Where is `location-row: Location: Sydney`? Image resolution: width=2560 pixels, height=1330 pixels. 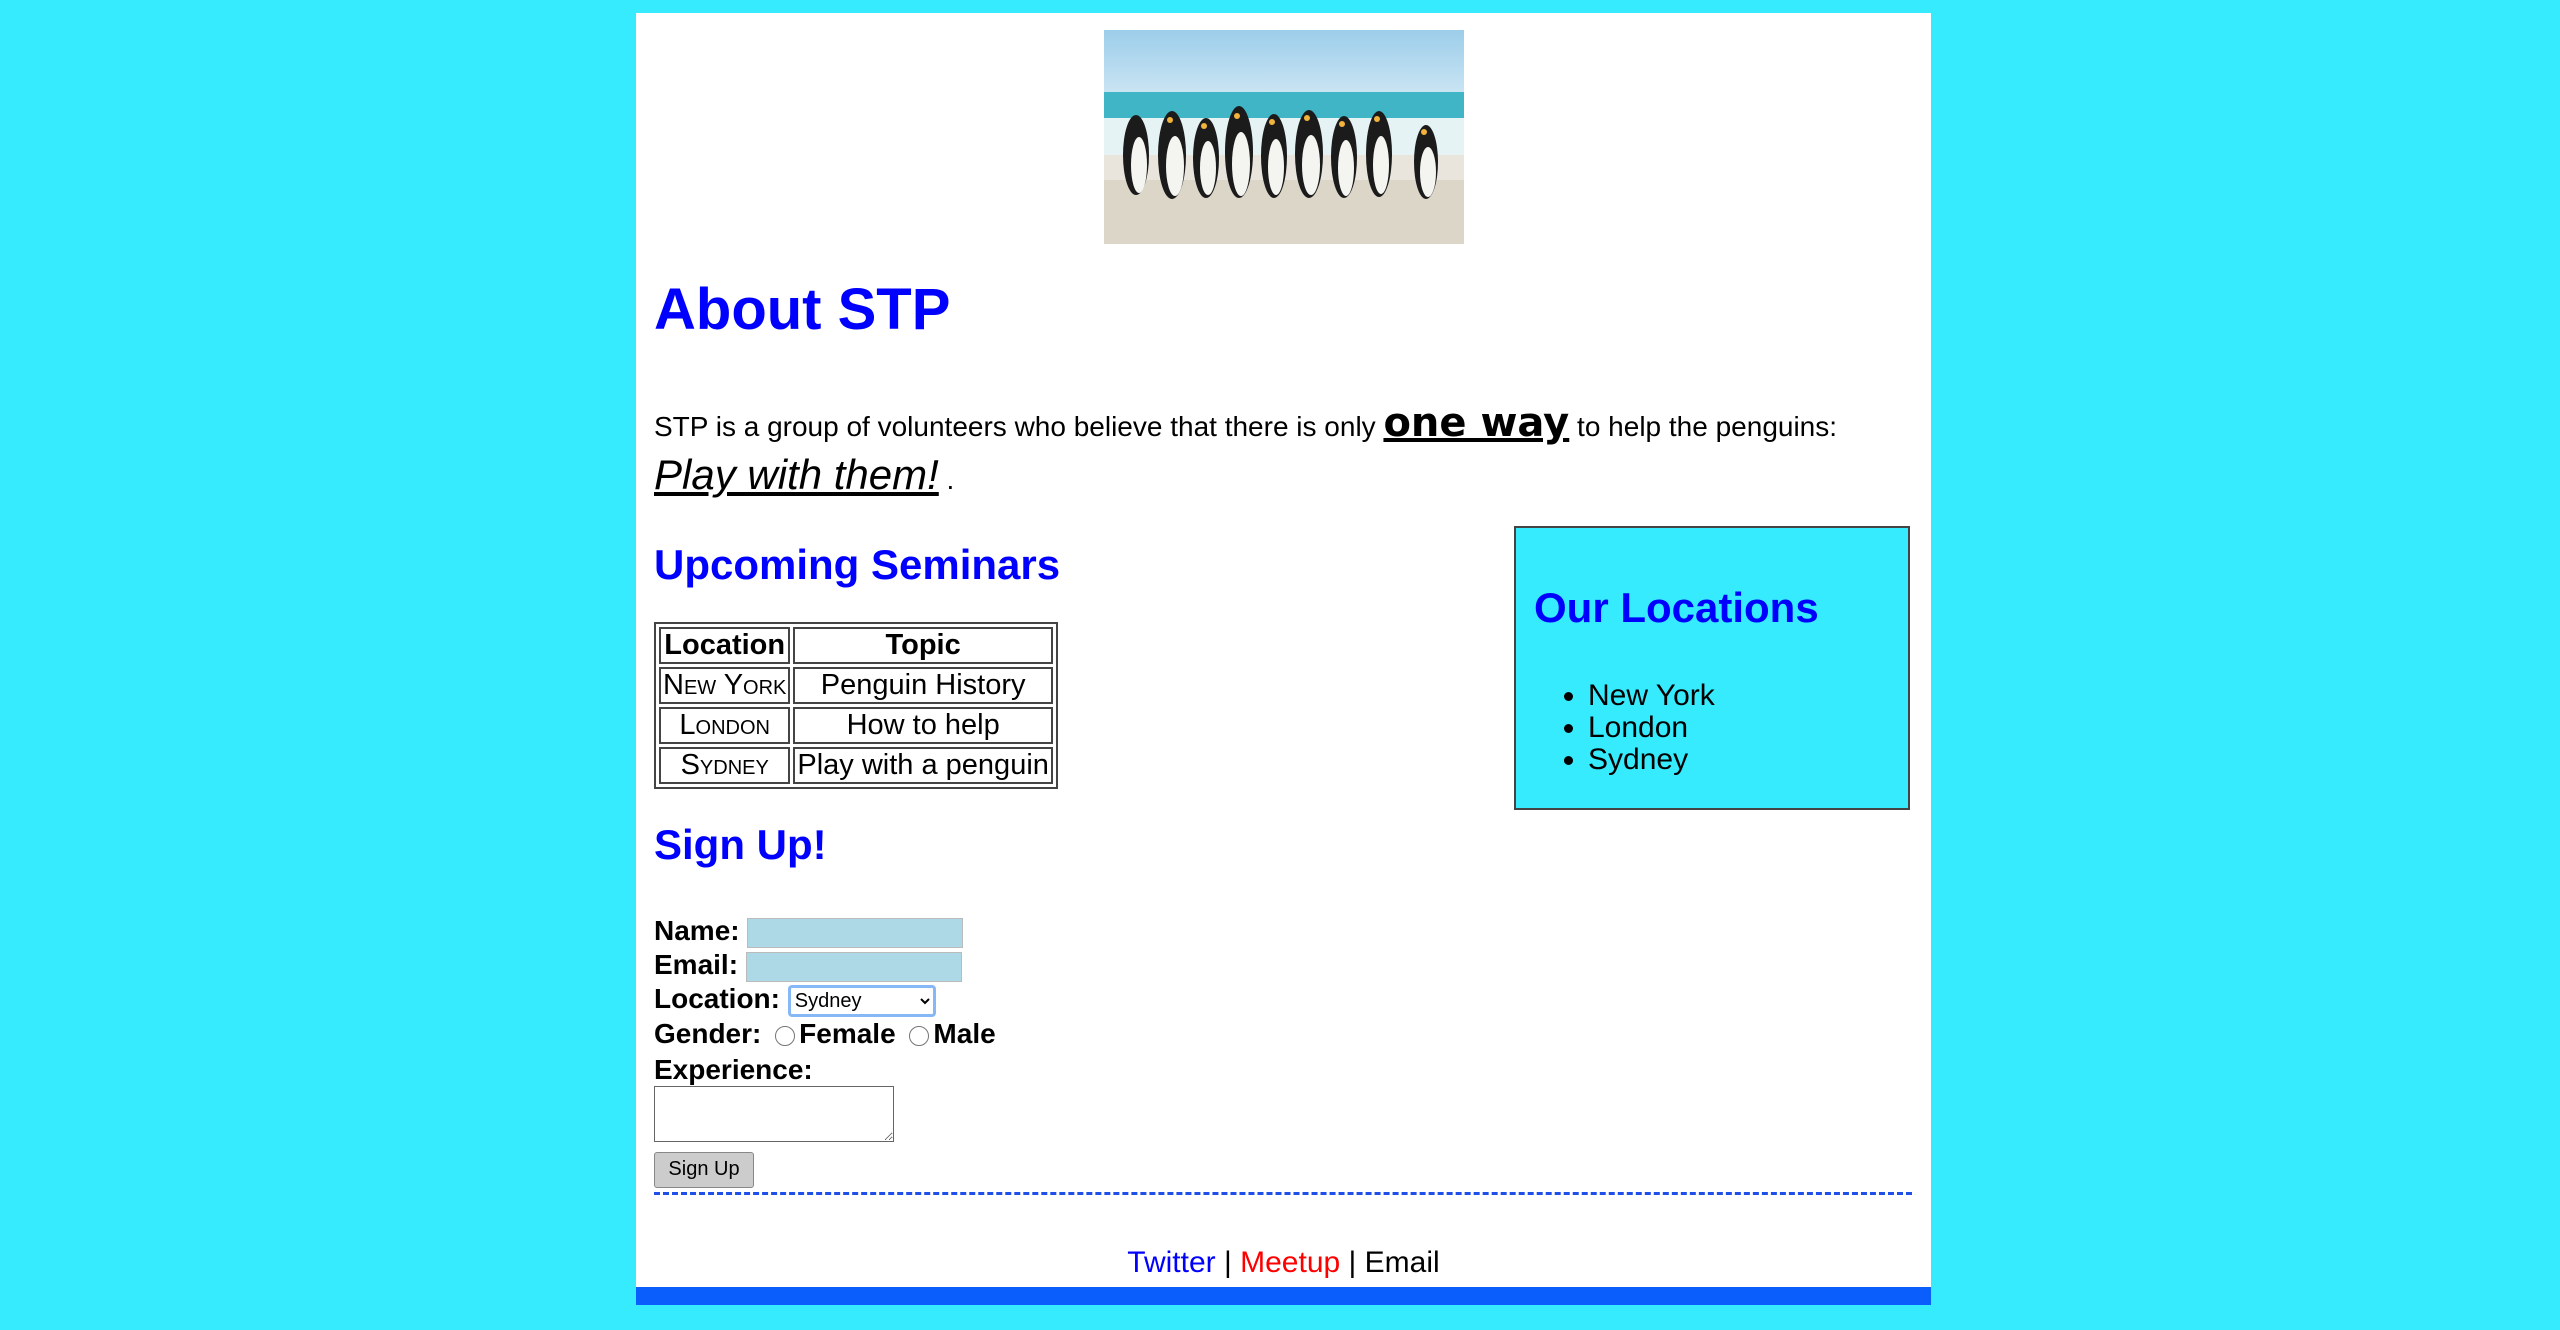
location-row: Location: Sydney is located at coordinates (795, 1000).